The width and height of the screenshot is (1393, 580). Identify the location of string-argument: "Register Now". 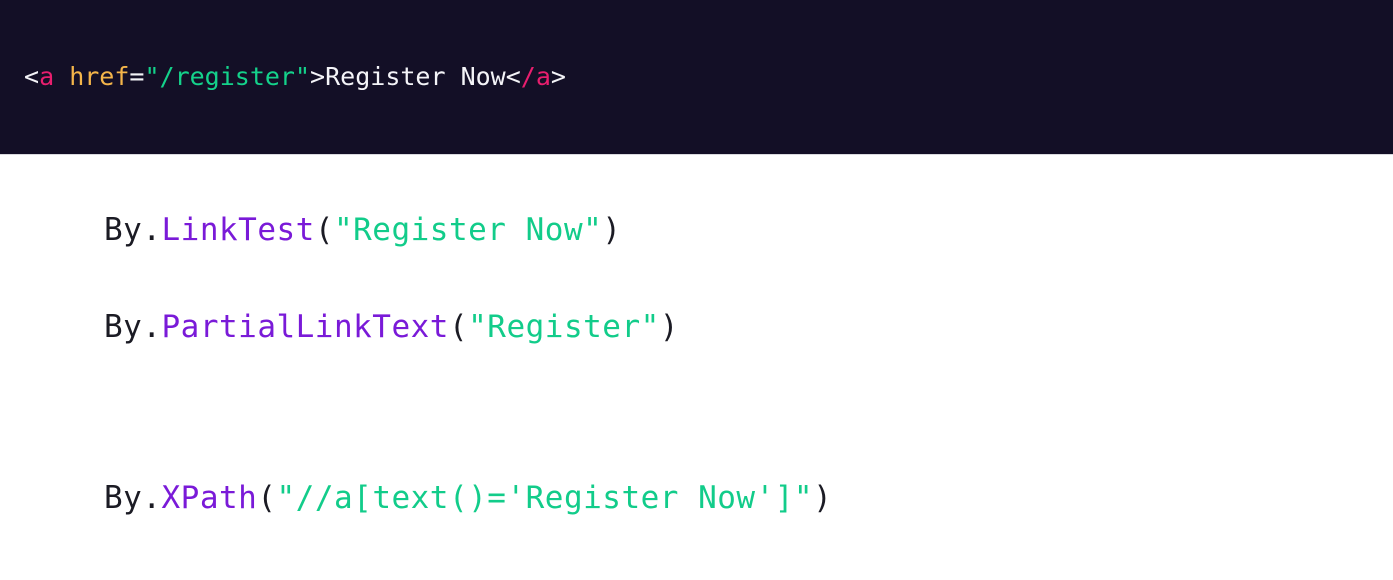
(468, 230).